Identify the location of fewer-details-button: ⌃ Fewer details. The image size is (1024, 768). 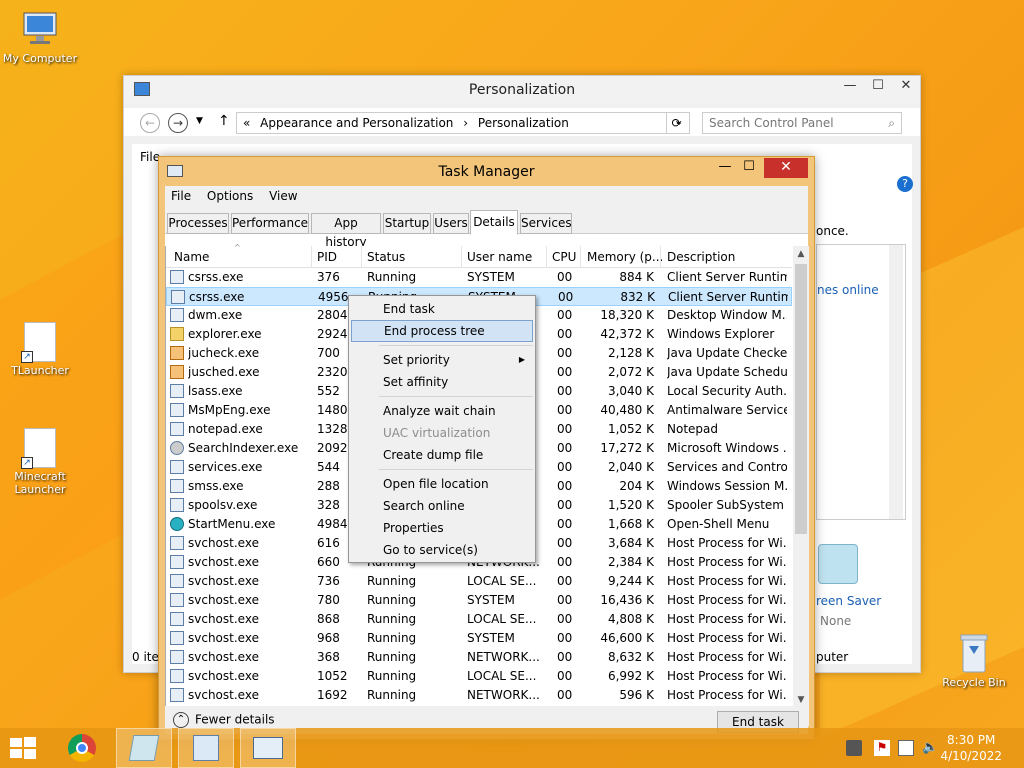
(224, 720).